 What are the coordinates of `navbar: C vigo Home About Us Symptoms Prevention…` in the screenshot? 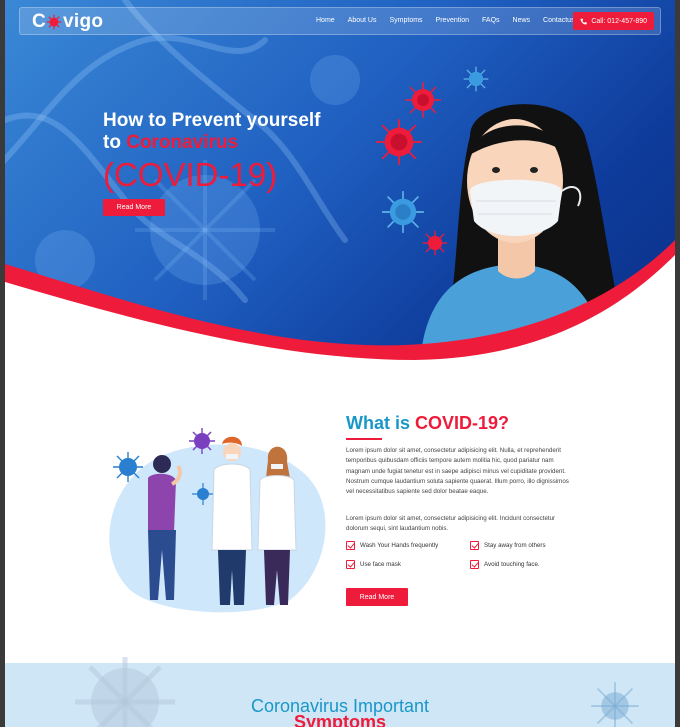 It's located at (340, 21).